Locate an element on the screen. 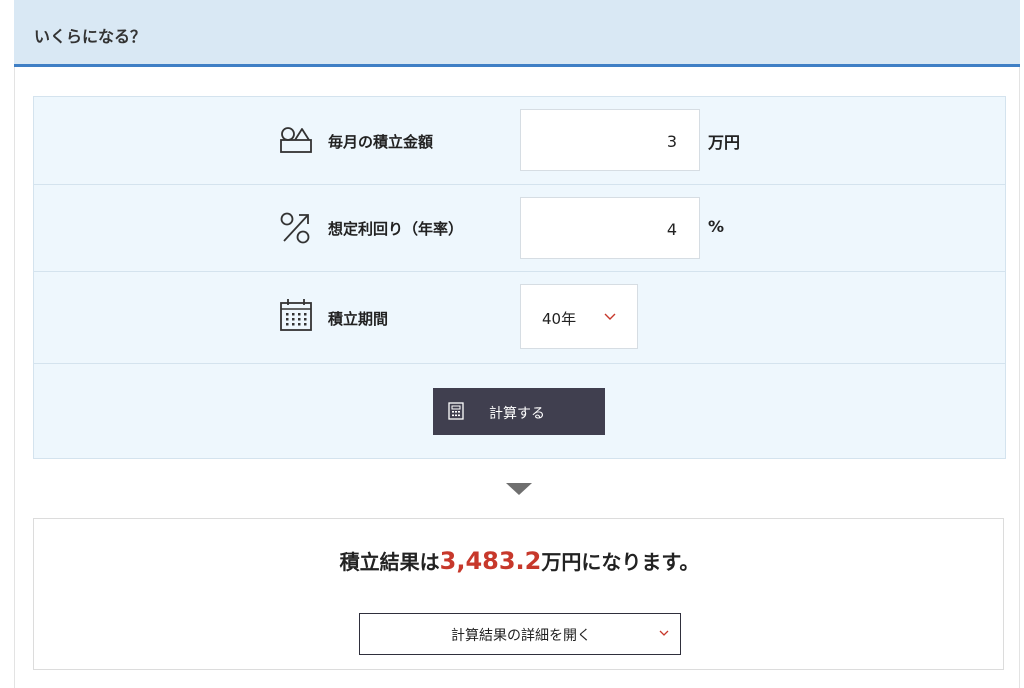 The image size is (1024, 688). frame-border-left is located at coordinates (14, 344).